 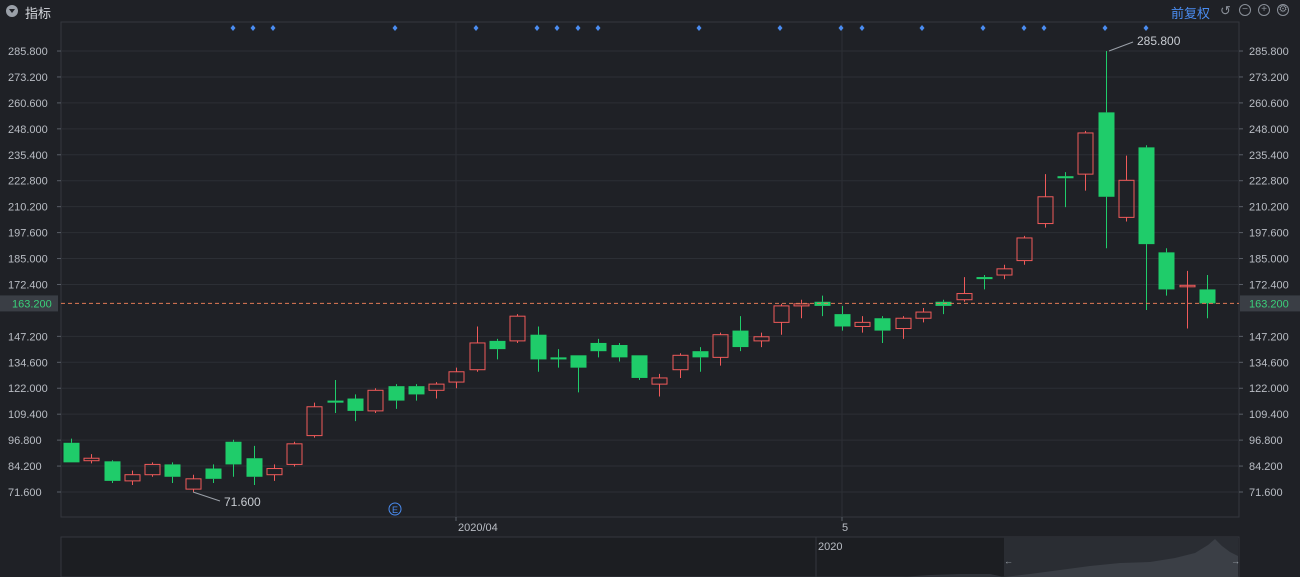 What do you see at coordinates (25, 493) in the screenshot?
I see `y-tick-label: 71.600` at bounding box center [25, 493].